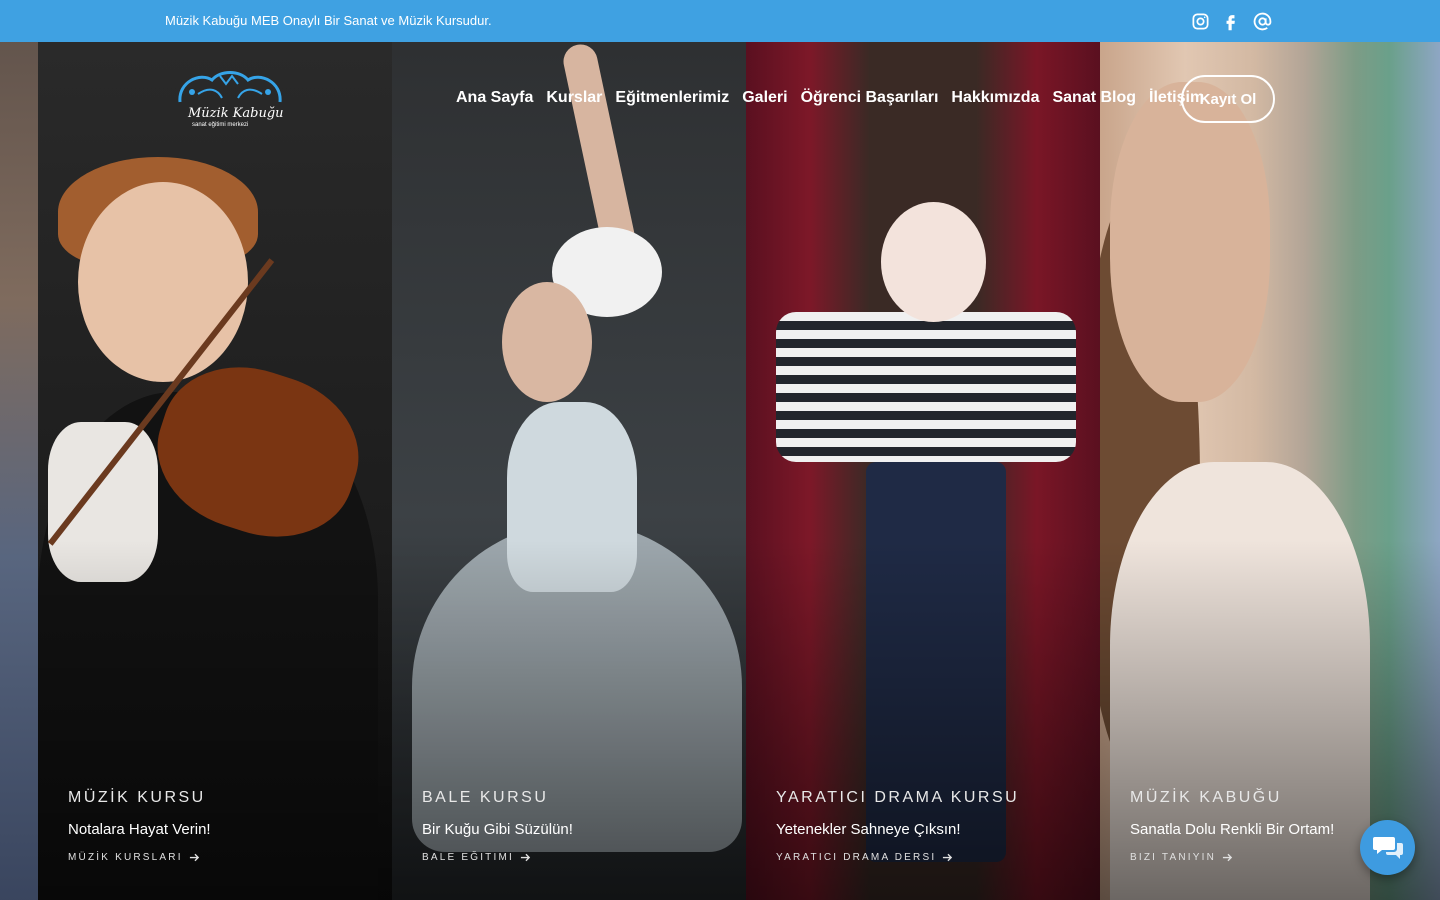  I want to click on drama-lesson-link: YARATICI DRAMA DERSI, so click(897, 857).